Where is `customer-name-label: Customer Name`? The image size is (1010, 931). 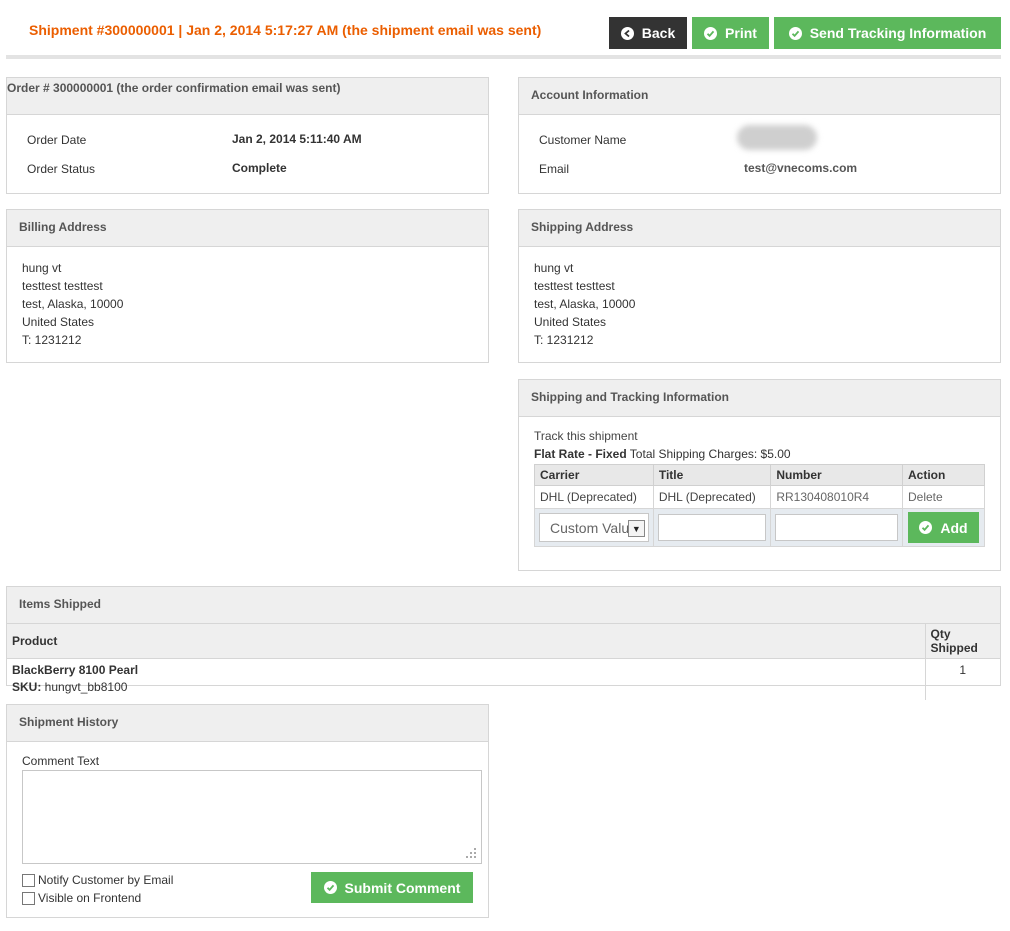
customer-name-label: Customer Name is located at coordinates (583, 140).